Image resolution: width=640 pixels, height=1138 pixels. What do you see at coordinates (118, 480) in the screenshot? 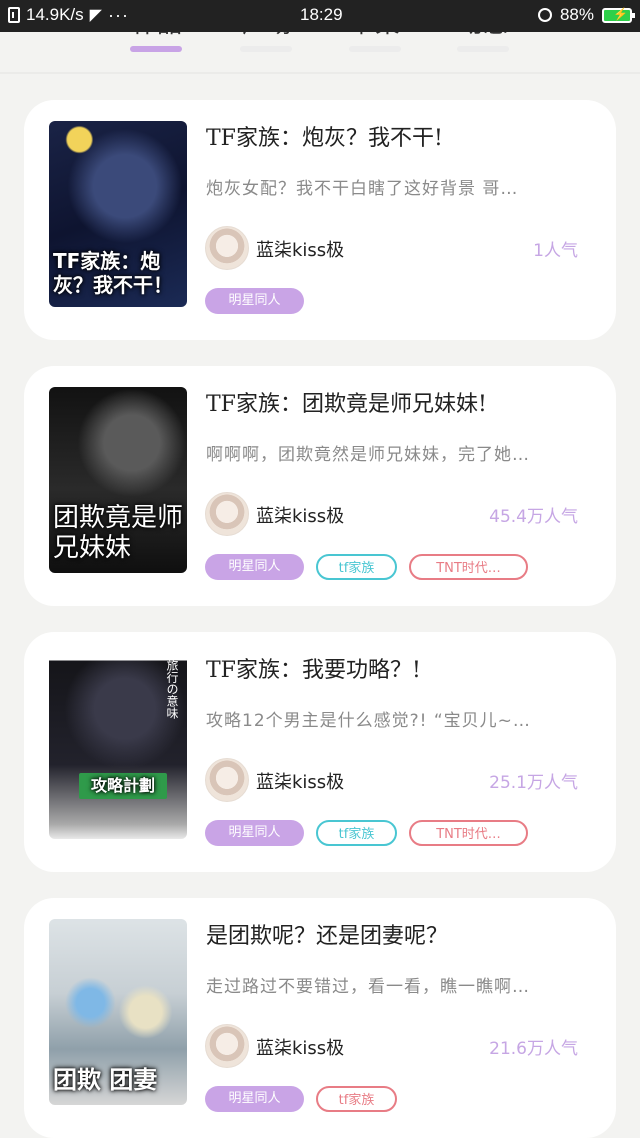
I see `book-cover: 团欺竟是师兄妹妹` at bounding box center [118, 480].